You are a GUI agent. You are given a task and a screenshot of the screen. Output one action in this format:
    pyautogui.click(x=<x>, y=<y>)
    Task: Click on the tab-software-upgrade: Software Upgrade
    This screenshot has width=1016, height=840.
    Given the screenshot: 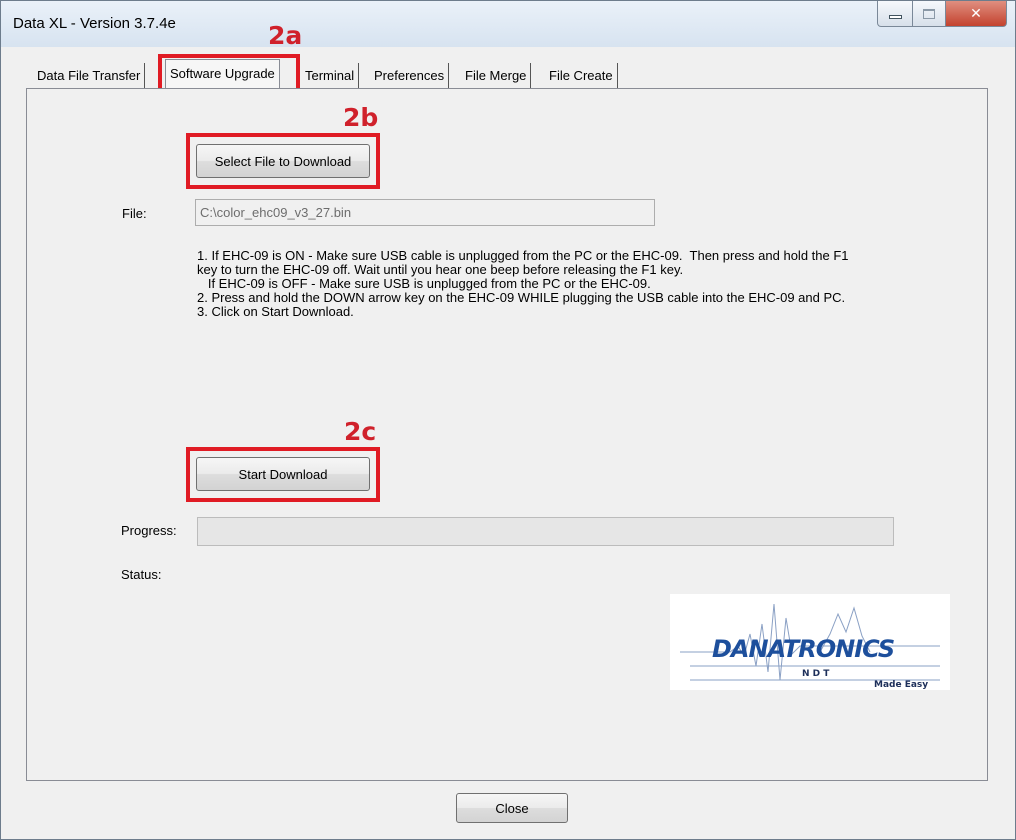 What is the action you would take?
    pyautogui.click(x=222, y=74)
    